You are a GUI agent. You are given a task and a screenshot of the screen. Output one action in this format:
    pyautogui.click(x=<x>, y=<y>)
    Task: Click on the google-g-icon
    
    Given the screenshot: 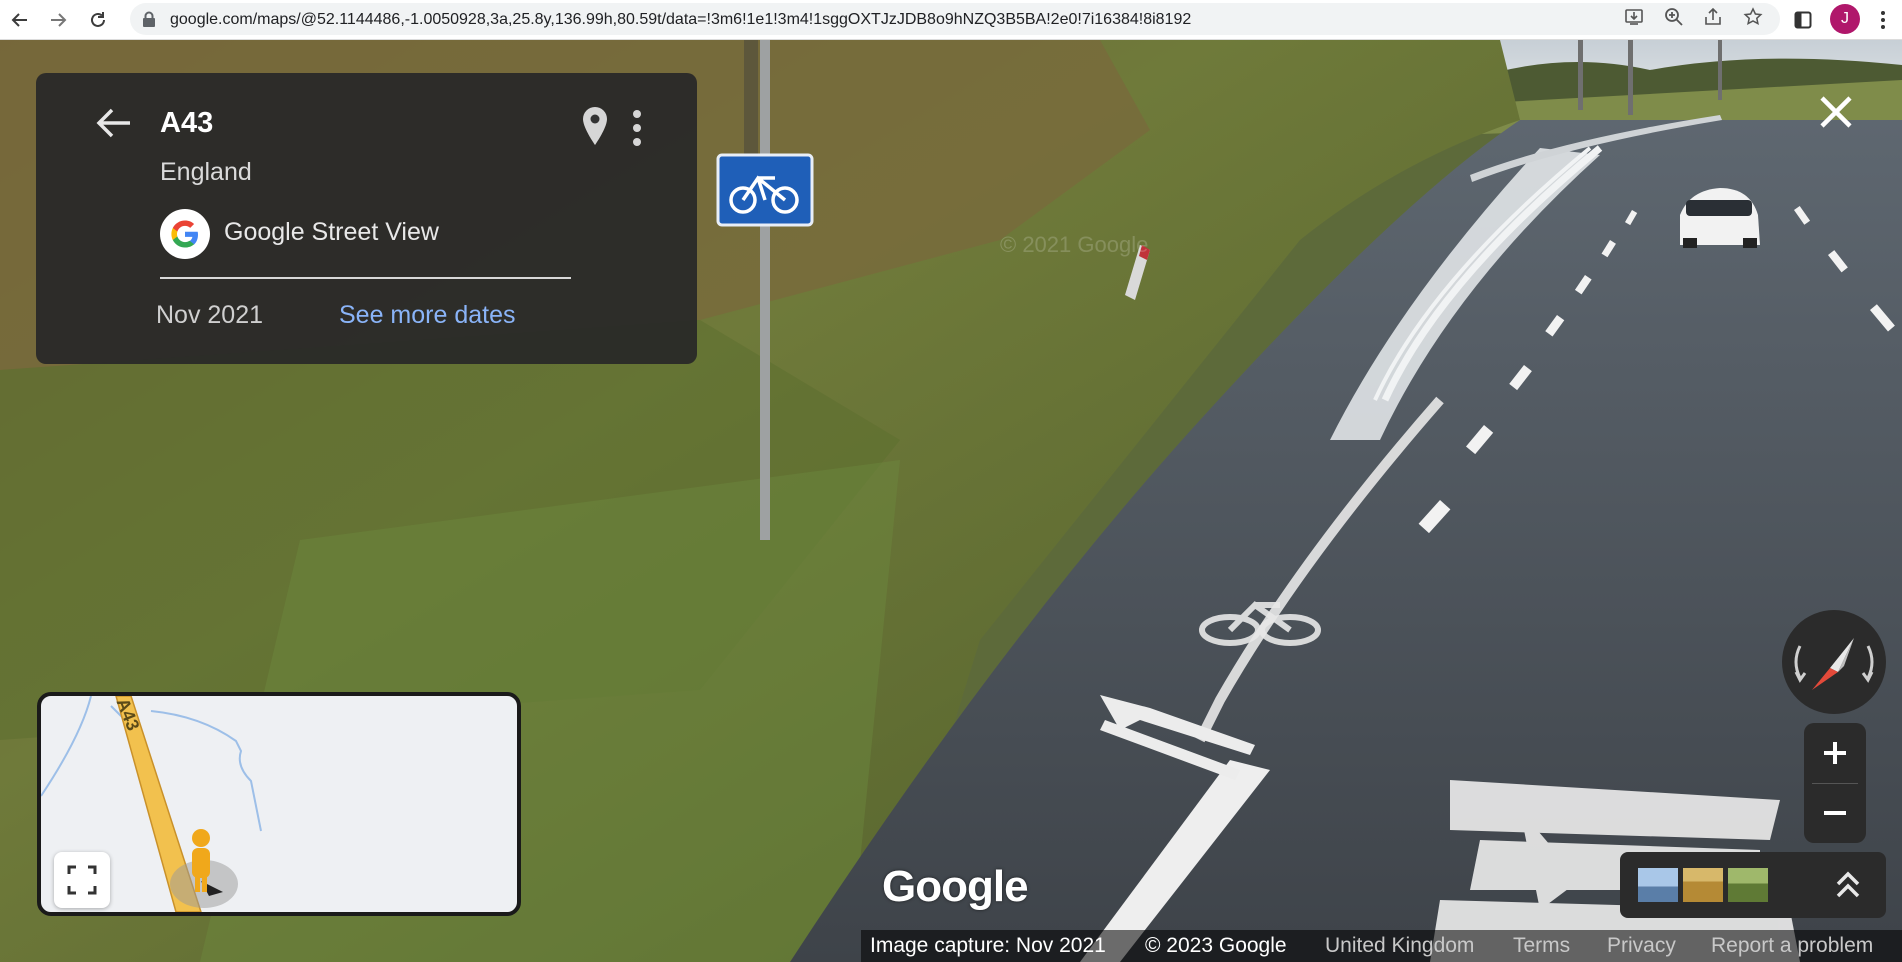 What is the action you would take?
    pyautogui.click(x=185, y=234)
    